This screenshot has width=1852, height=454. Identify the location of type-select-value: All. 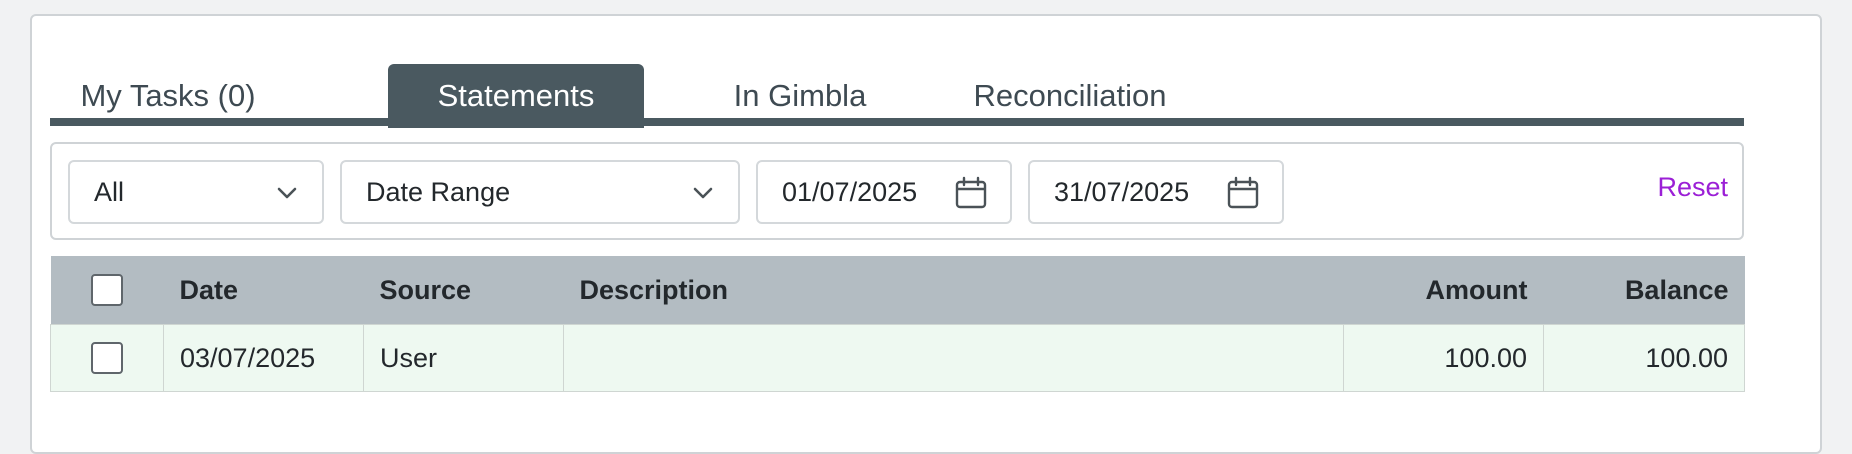
(109, 192).